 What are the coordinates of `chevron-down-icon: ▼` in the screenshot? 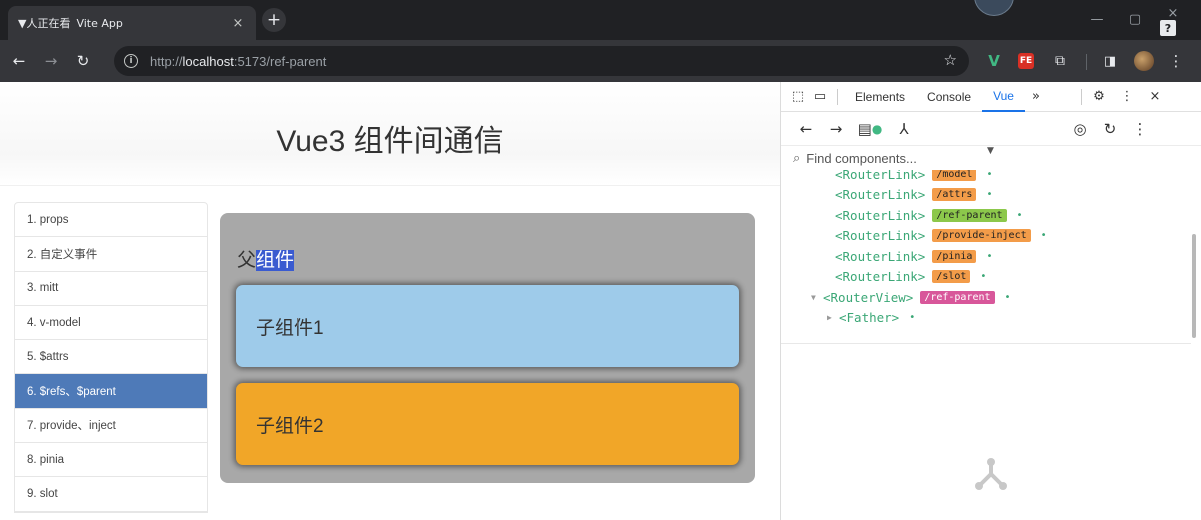 It's located at (990, 151).